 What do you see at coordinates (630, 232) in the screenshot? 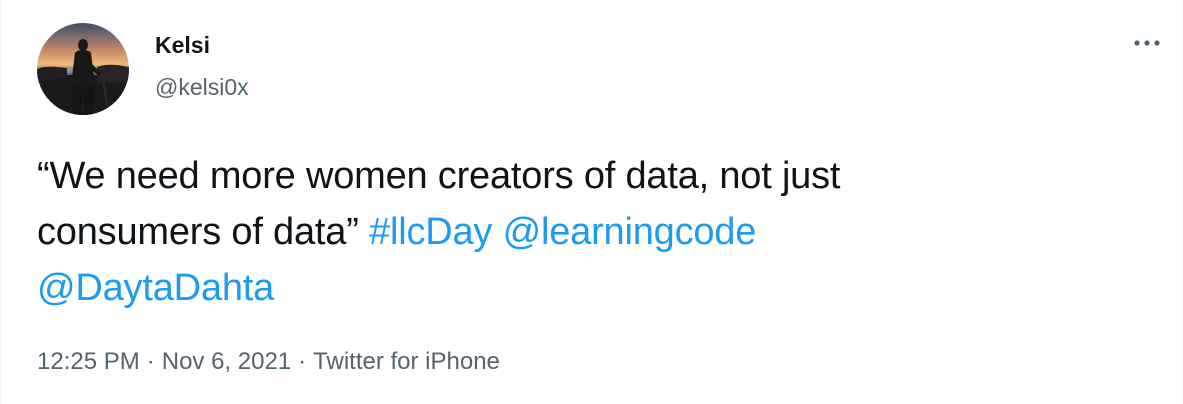
I see `mention-link-learningcode: @learningcode` at bounding box center [630, 232].